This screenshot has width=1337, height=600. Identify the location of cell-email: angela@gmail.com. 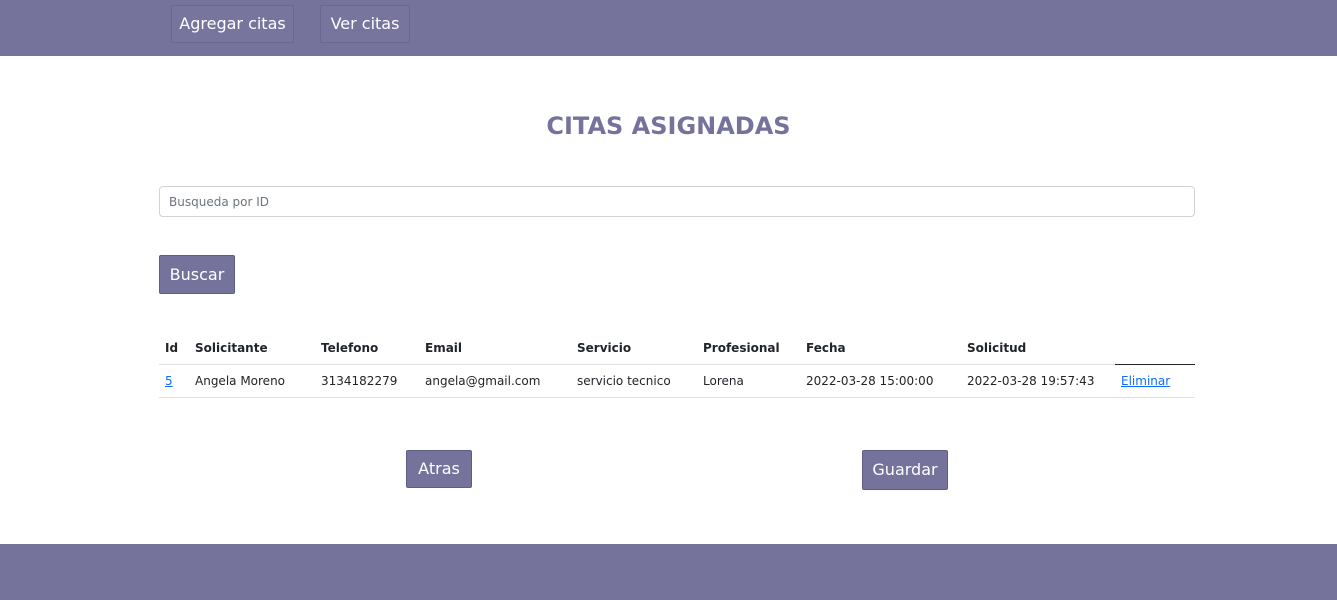
(495, 381).